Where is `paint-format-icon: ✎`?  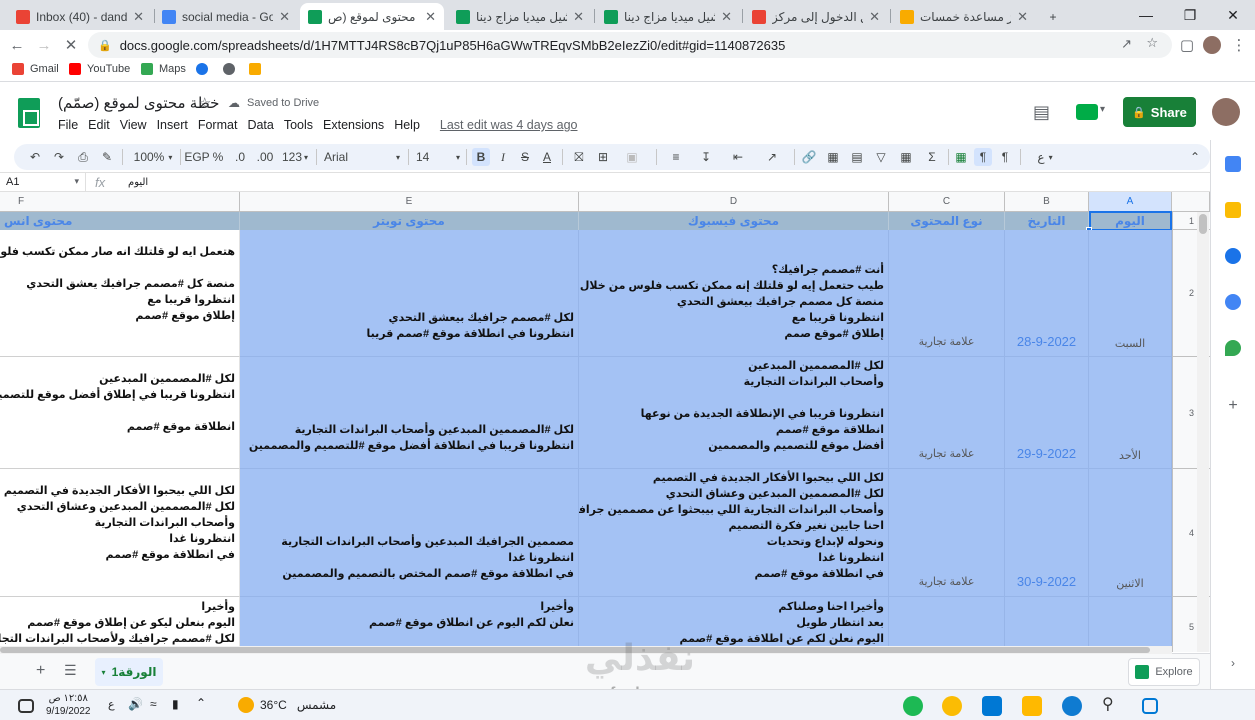
paint-format-icon: ✎ is located at coordinates (107, 157).